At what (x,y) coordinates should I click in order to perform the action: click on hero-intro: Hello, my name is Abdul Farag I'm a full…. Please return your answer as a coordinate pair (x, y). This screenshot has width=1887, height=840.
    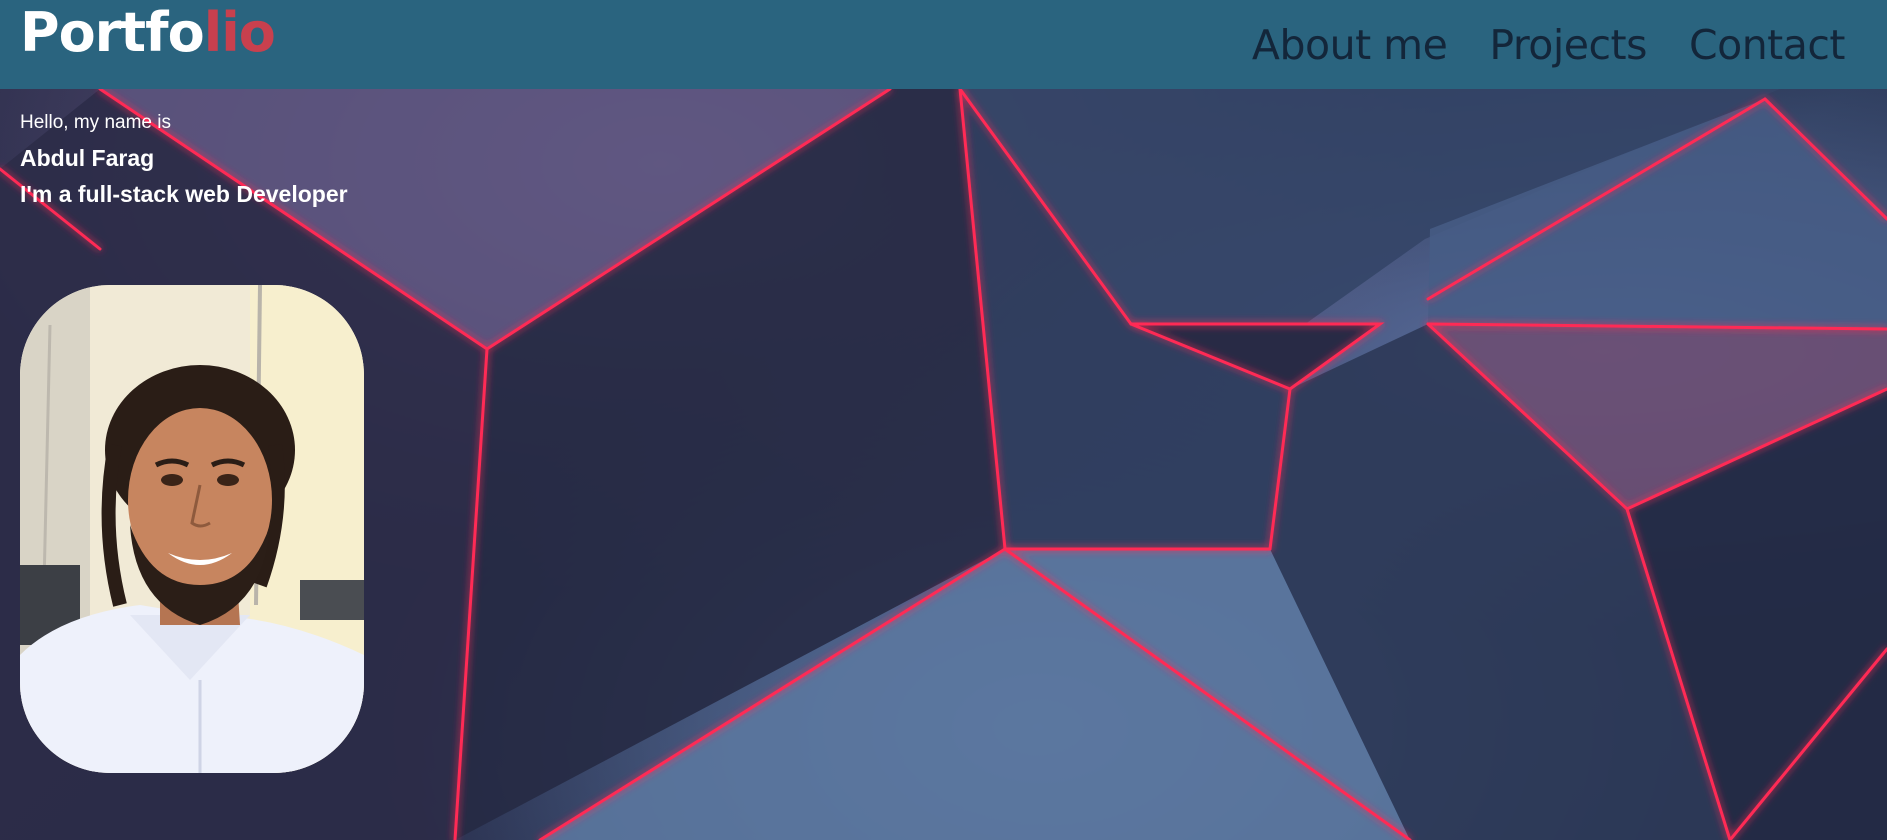
    Looking at the image, I should click on (184, 159).